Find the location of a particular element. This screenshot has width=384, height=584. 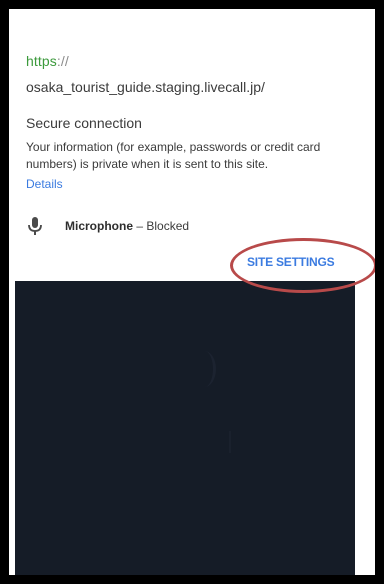

loading-spinner is located at coordinates (204, 369).